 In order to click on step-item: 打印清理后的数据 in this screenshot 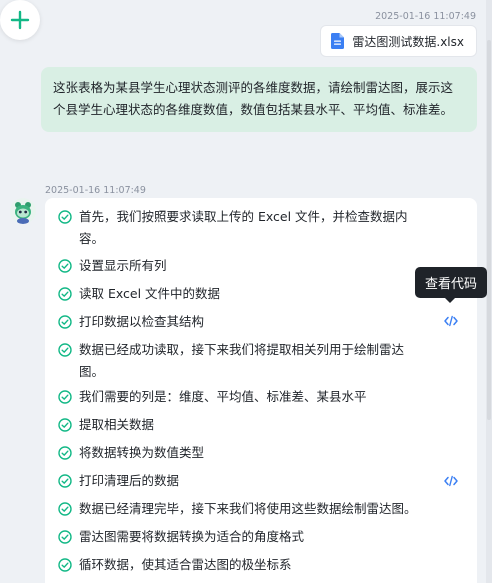, I will do `click(243, 481)`.